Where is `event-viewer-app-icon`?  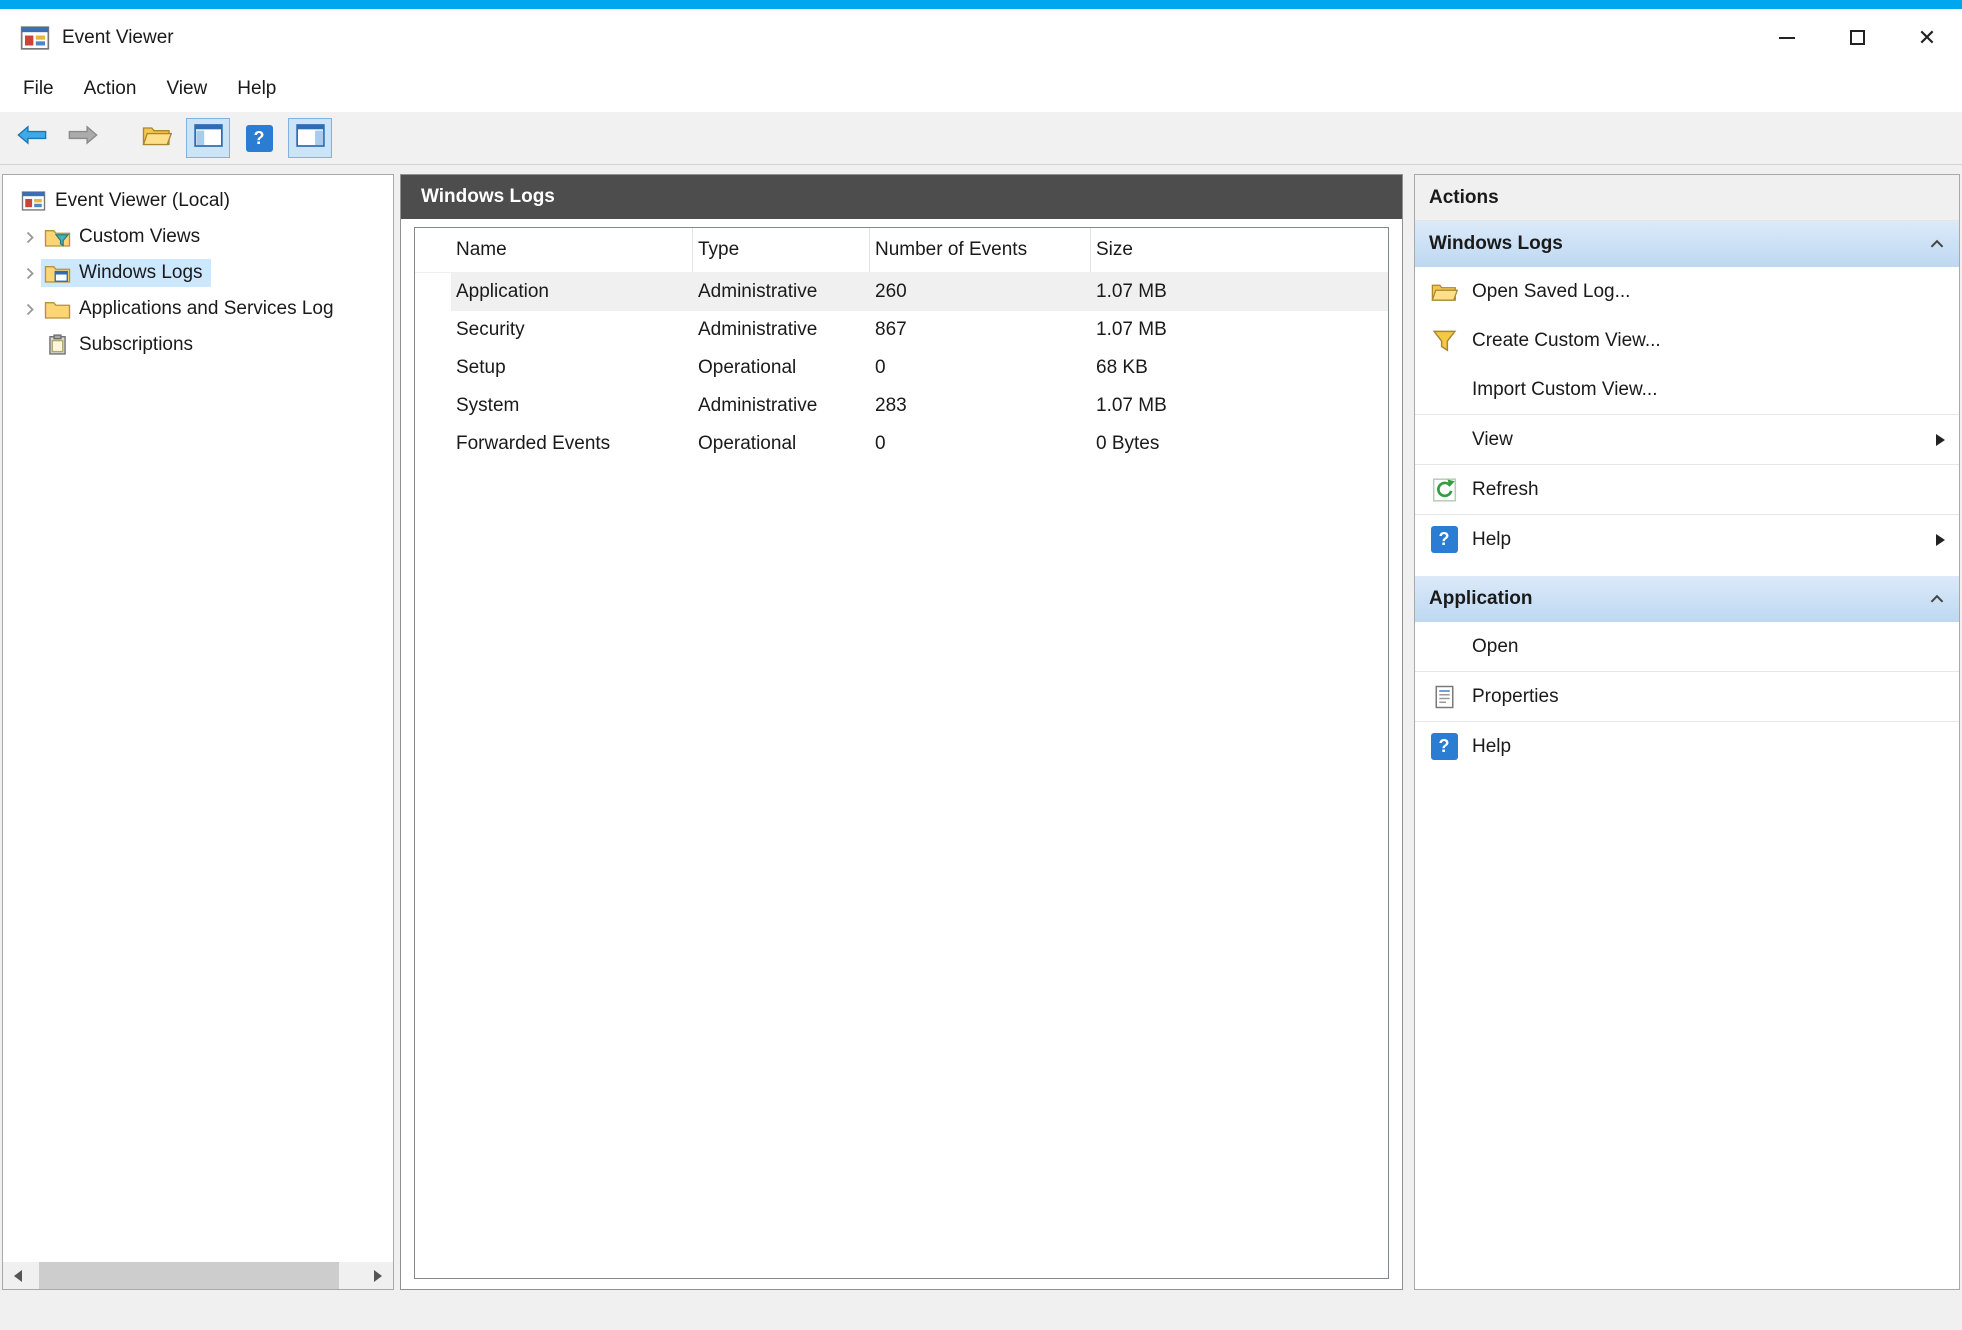 event-viewer-app-icon is located at coordinates (35, 38).